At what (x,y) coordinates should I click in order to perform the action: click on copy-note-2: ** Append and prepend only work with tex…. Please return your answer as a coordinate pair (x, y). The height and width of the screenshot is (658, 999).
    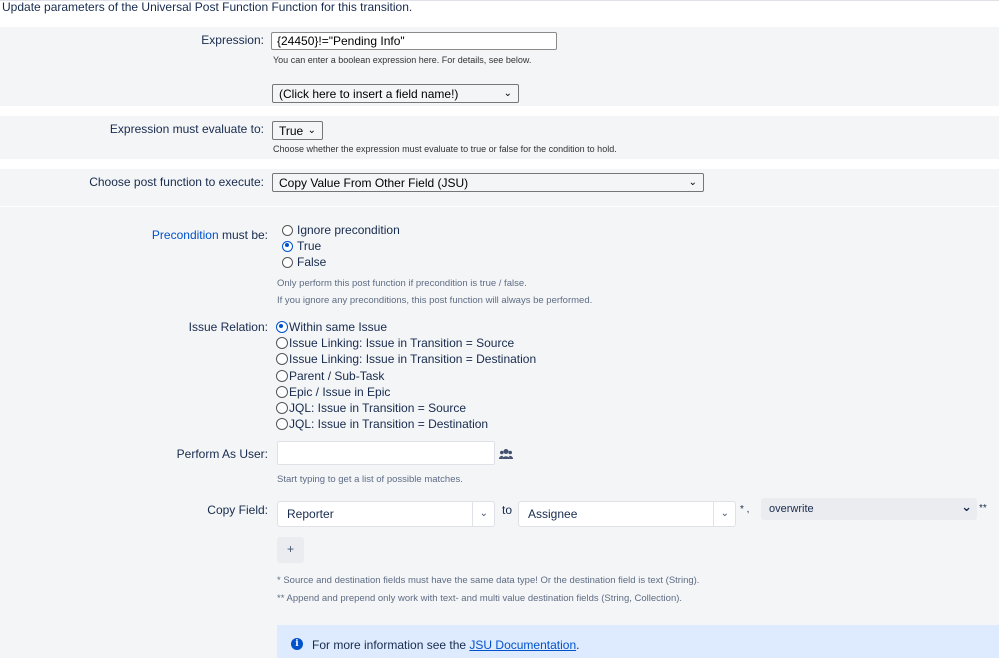
    Looking at the image, I should click on (480, 598).